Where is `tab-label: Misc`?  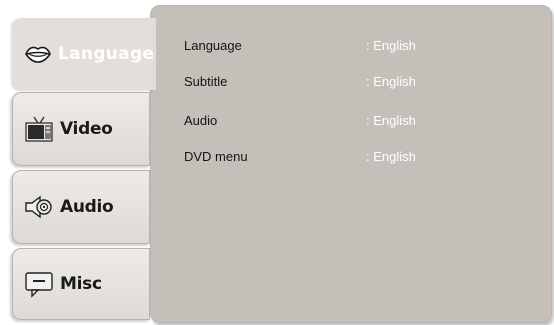
tab-label: Misc is located at coordinates (81, 284).